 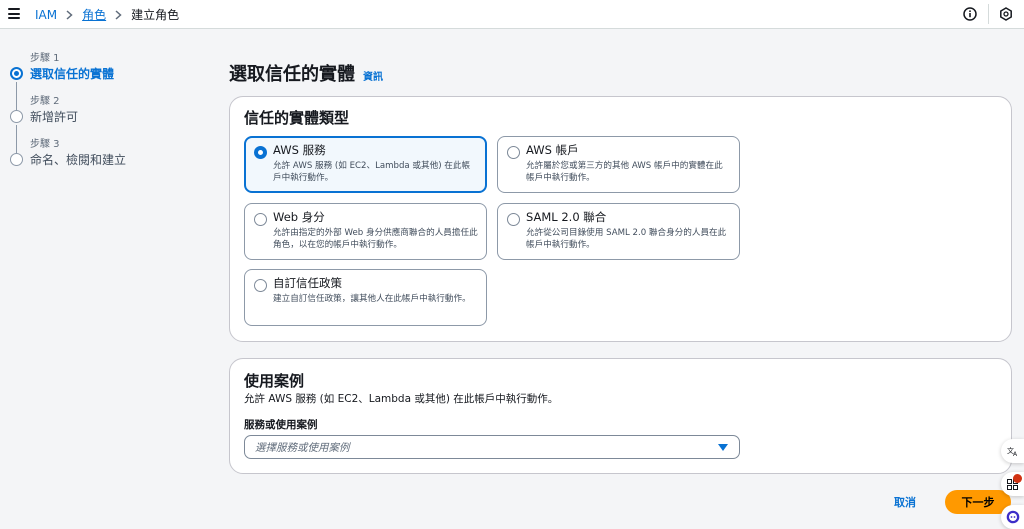 What do you see at coordinates (626, 239) in the screenshot?
I see `option-description: 允許從公司目錄使用 SAML 2.0 聯合身分的人員在此帳戶中執行動作。` at bounding box center [626, 239].